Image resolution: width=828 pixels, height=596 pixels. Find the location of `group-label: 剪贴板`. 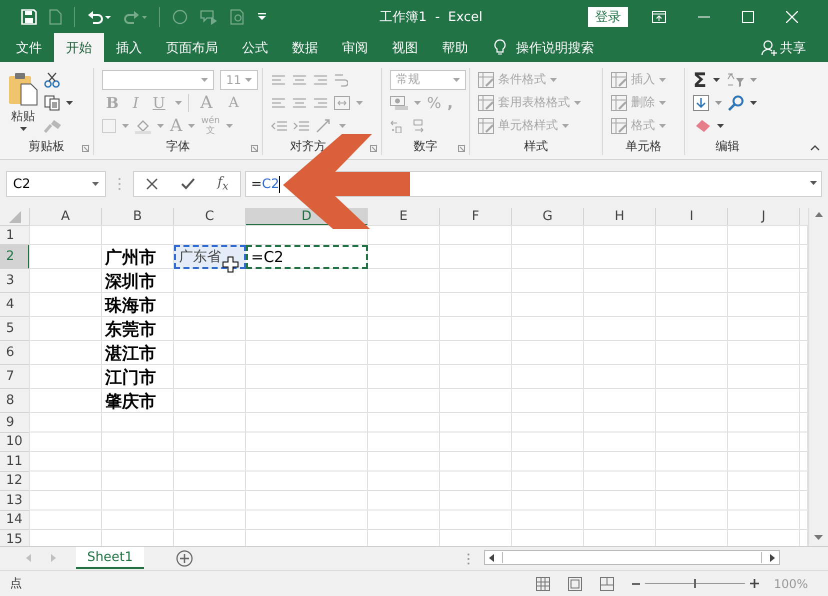

group-label: 剪贴板 is located at coordinates (46, 146).